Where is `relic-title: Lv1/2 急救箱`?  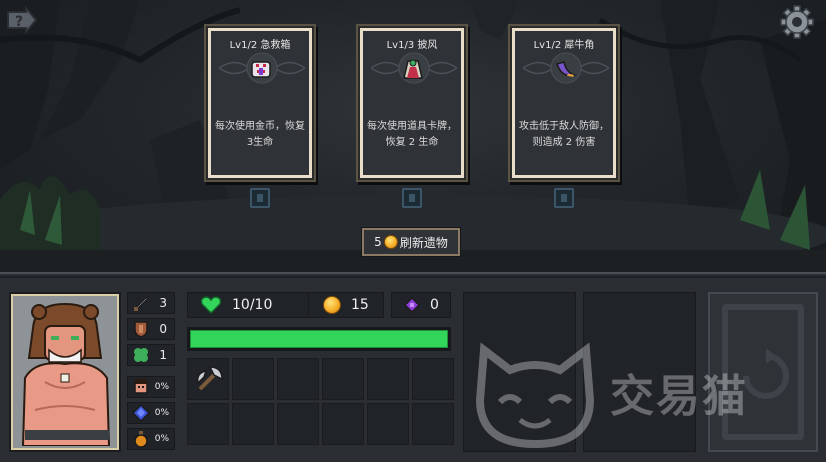
relic-title: Lv1/2 急救箱 is located at coordinates (260, 45).